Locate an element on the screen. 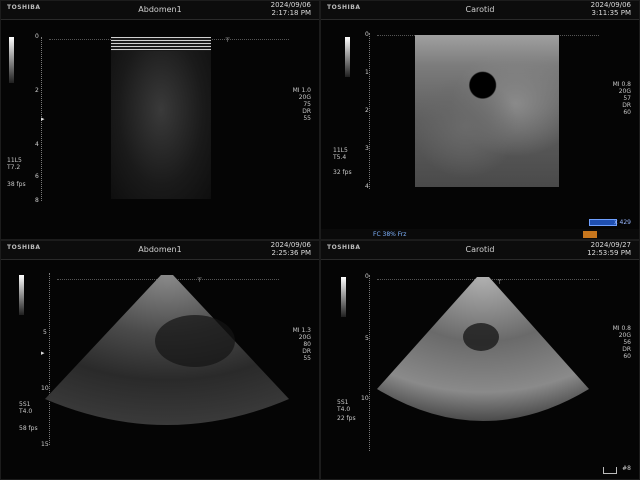  depth-tick: 3 is located at coordinates (367, 148).